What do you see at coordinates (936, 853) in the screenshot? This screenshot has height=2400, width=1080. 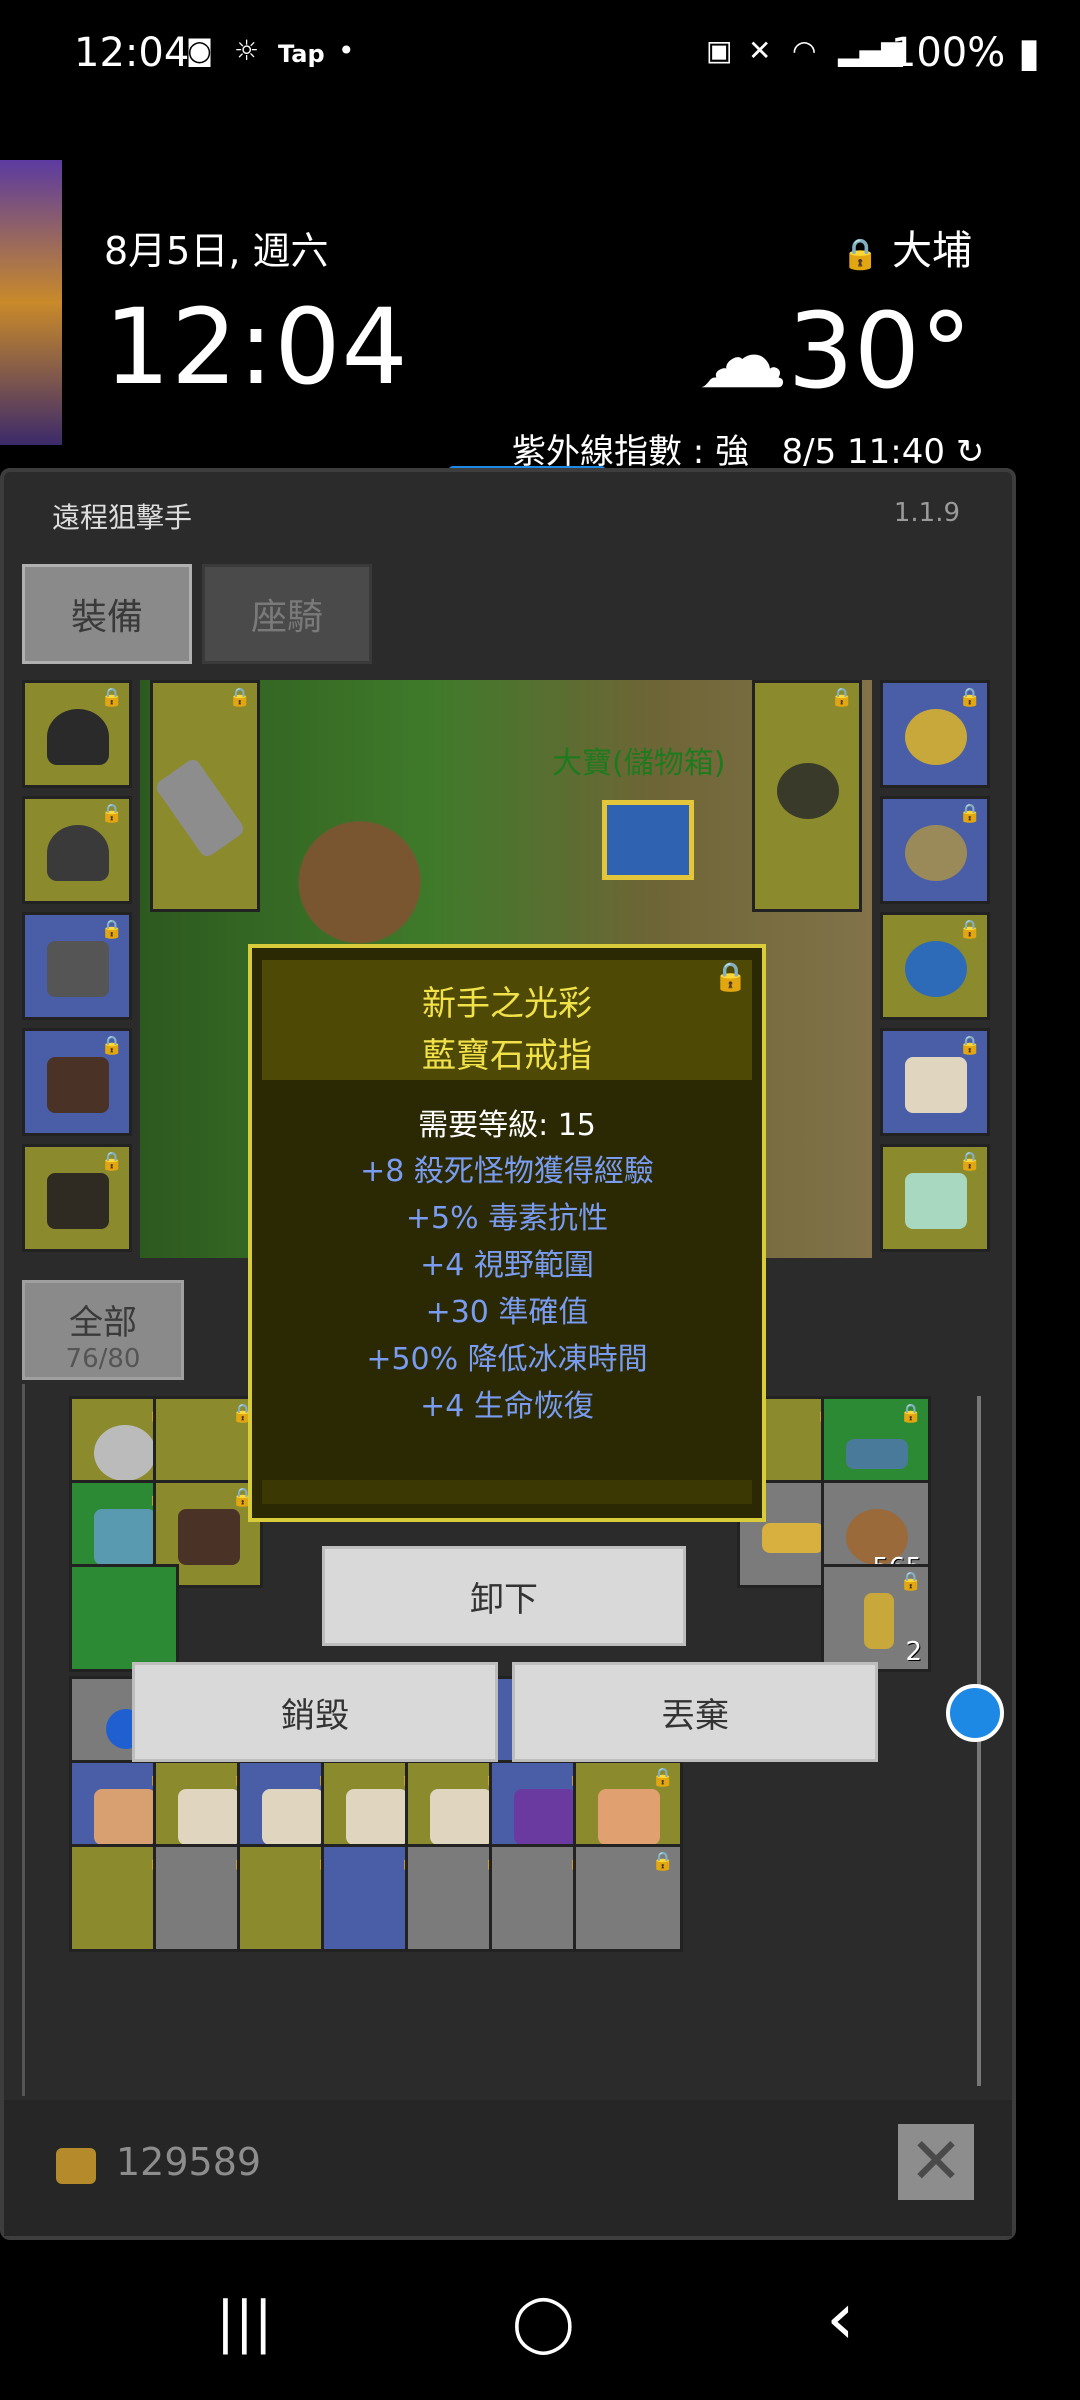 I see `ring-icon` at bounding box center [936, 853].